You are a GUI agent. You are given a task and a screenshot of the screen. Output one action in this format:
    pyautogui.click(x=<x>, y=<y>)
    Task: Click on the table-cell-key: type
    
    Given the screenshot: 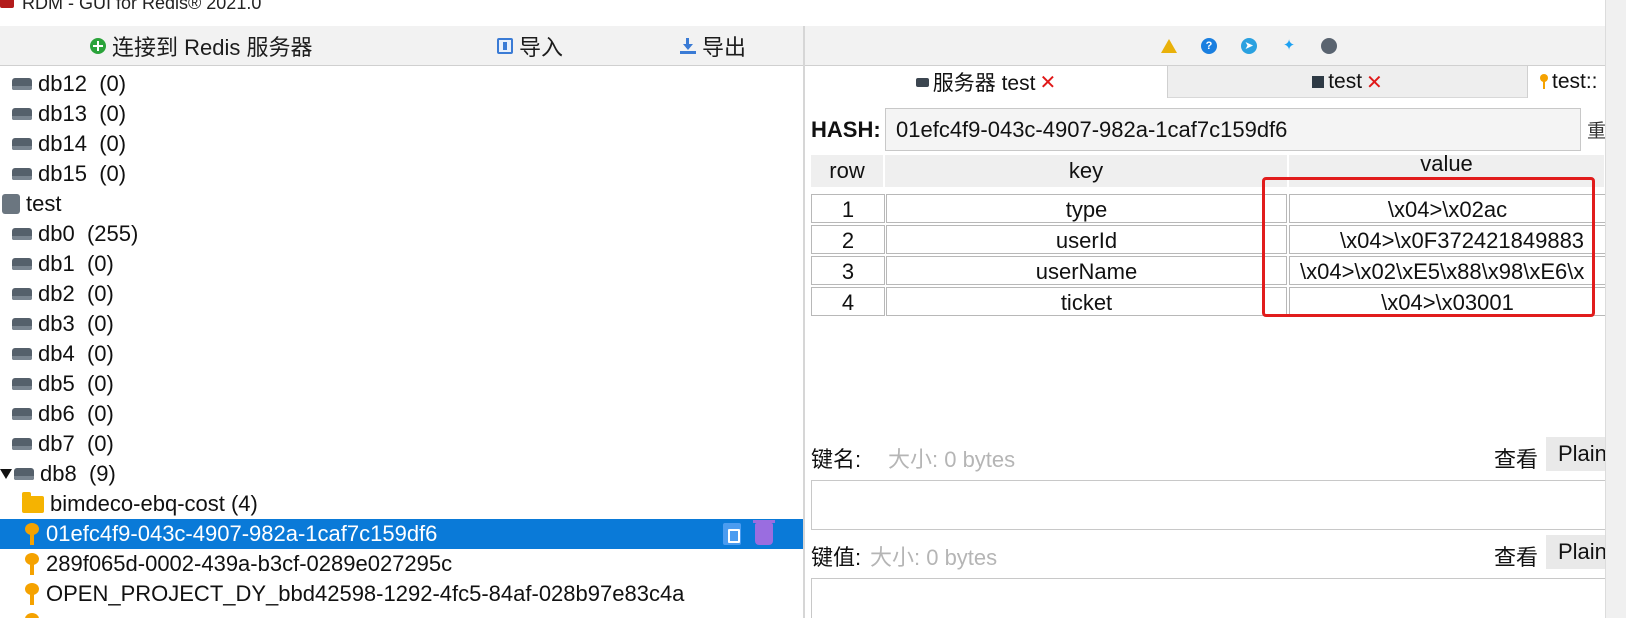 What is the action you would take?
    pyautogui.click(x=1086, y=208)
    